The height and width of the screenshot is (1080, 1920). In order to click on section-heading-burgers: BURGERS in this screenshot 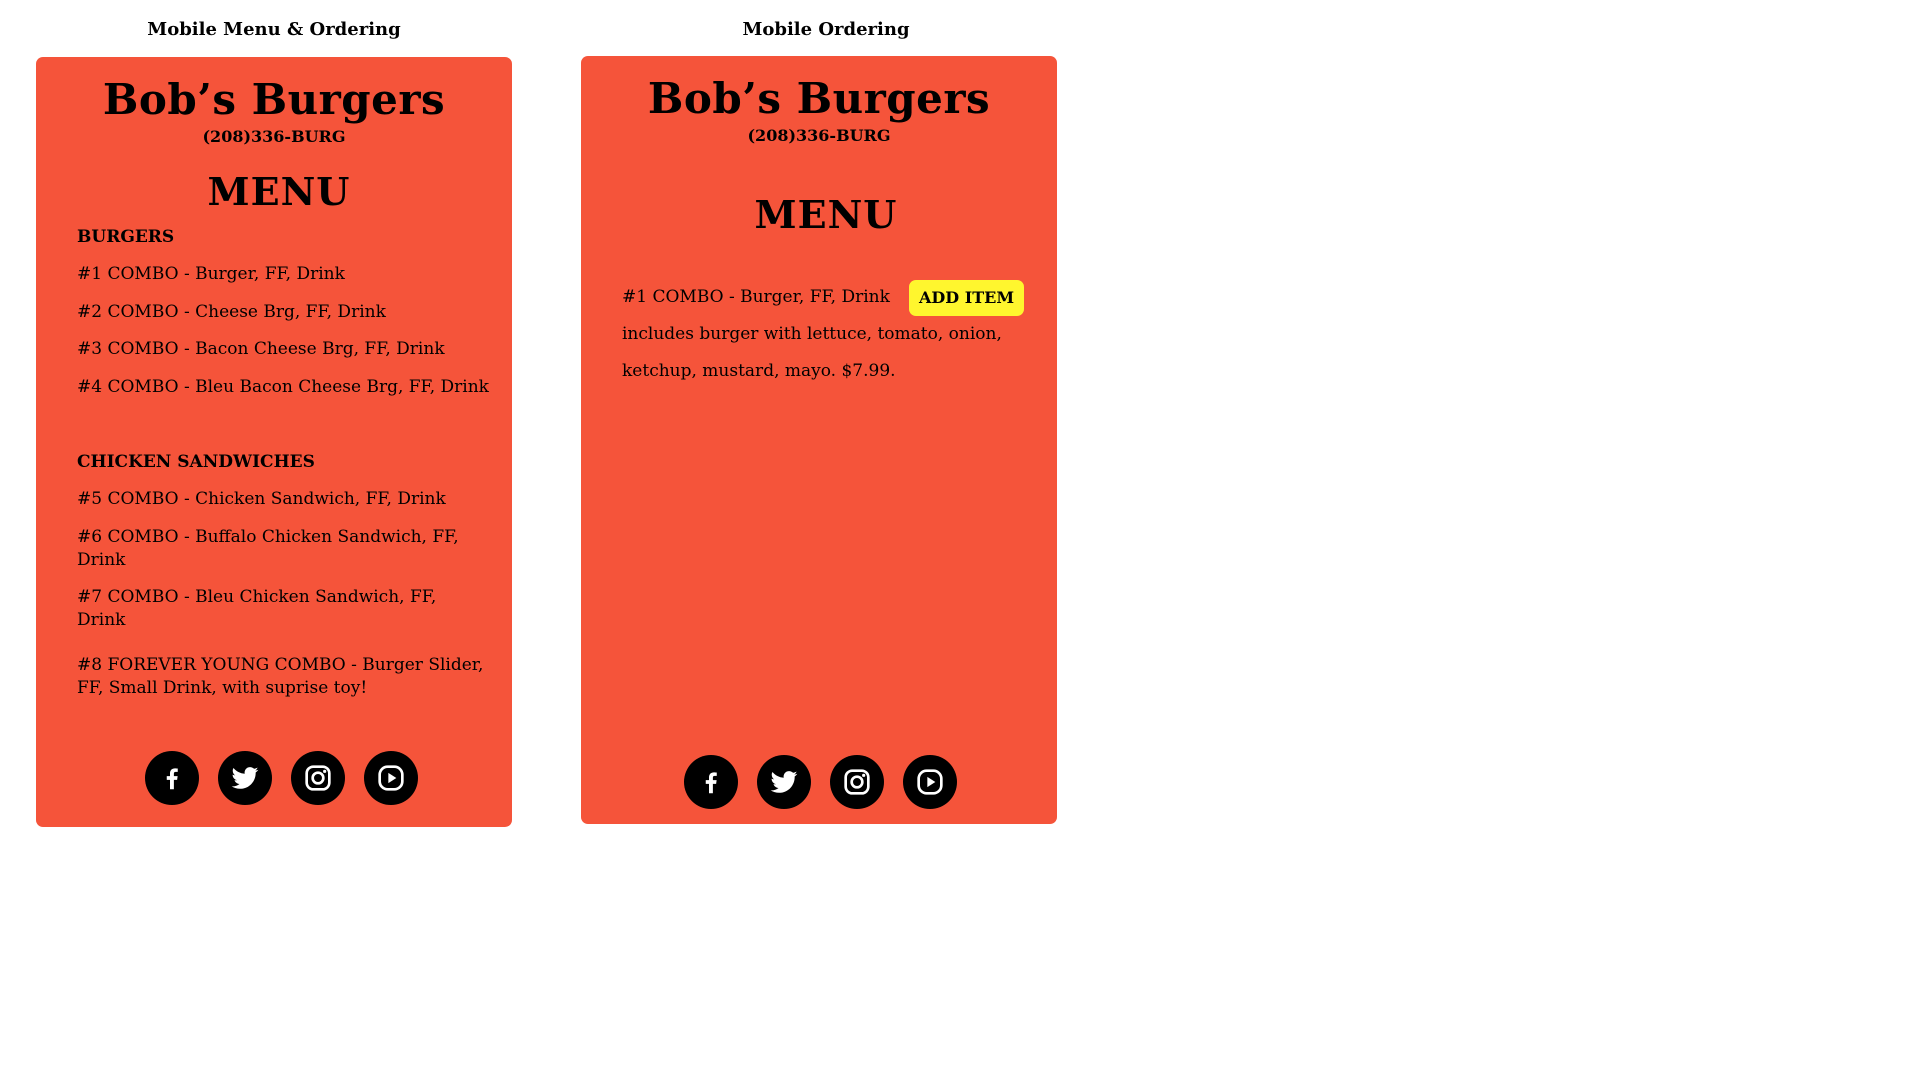, I will do `click(126, 237)`.